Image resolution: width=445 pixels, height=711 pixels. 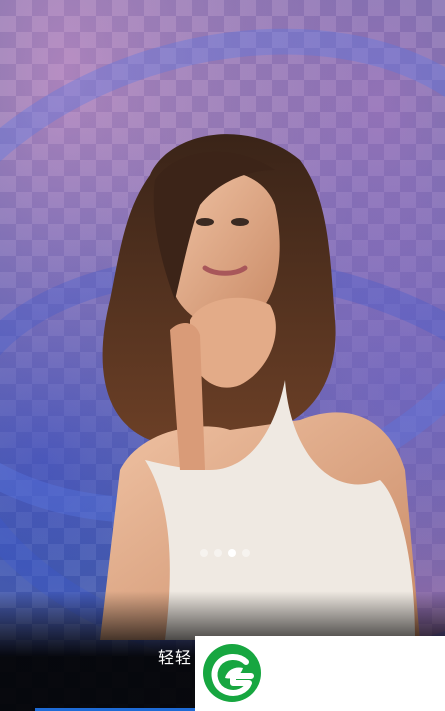 I want to click on leaf-g-logo-icon, so click(x=232, y=673).